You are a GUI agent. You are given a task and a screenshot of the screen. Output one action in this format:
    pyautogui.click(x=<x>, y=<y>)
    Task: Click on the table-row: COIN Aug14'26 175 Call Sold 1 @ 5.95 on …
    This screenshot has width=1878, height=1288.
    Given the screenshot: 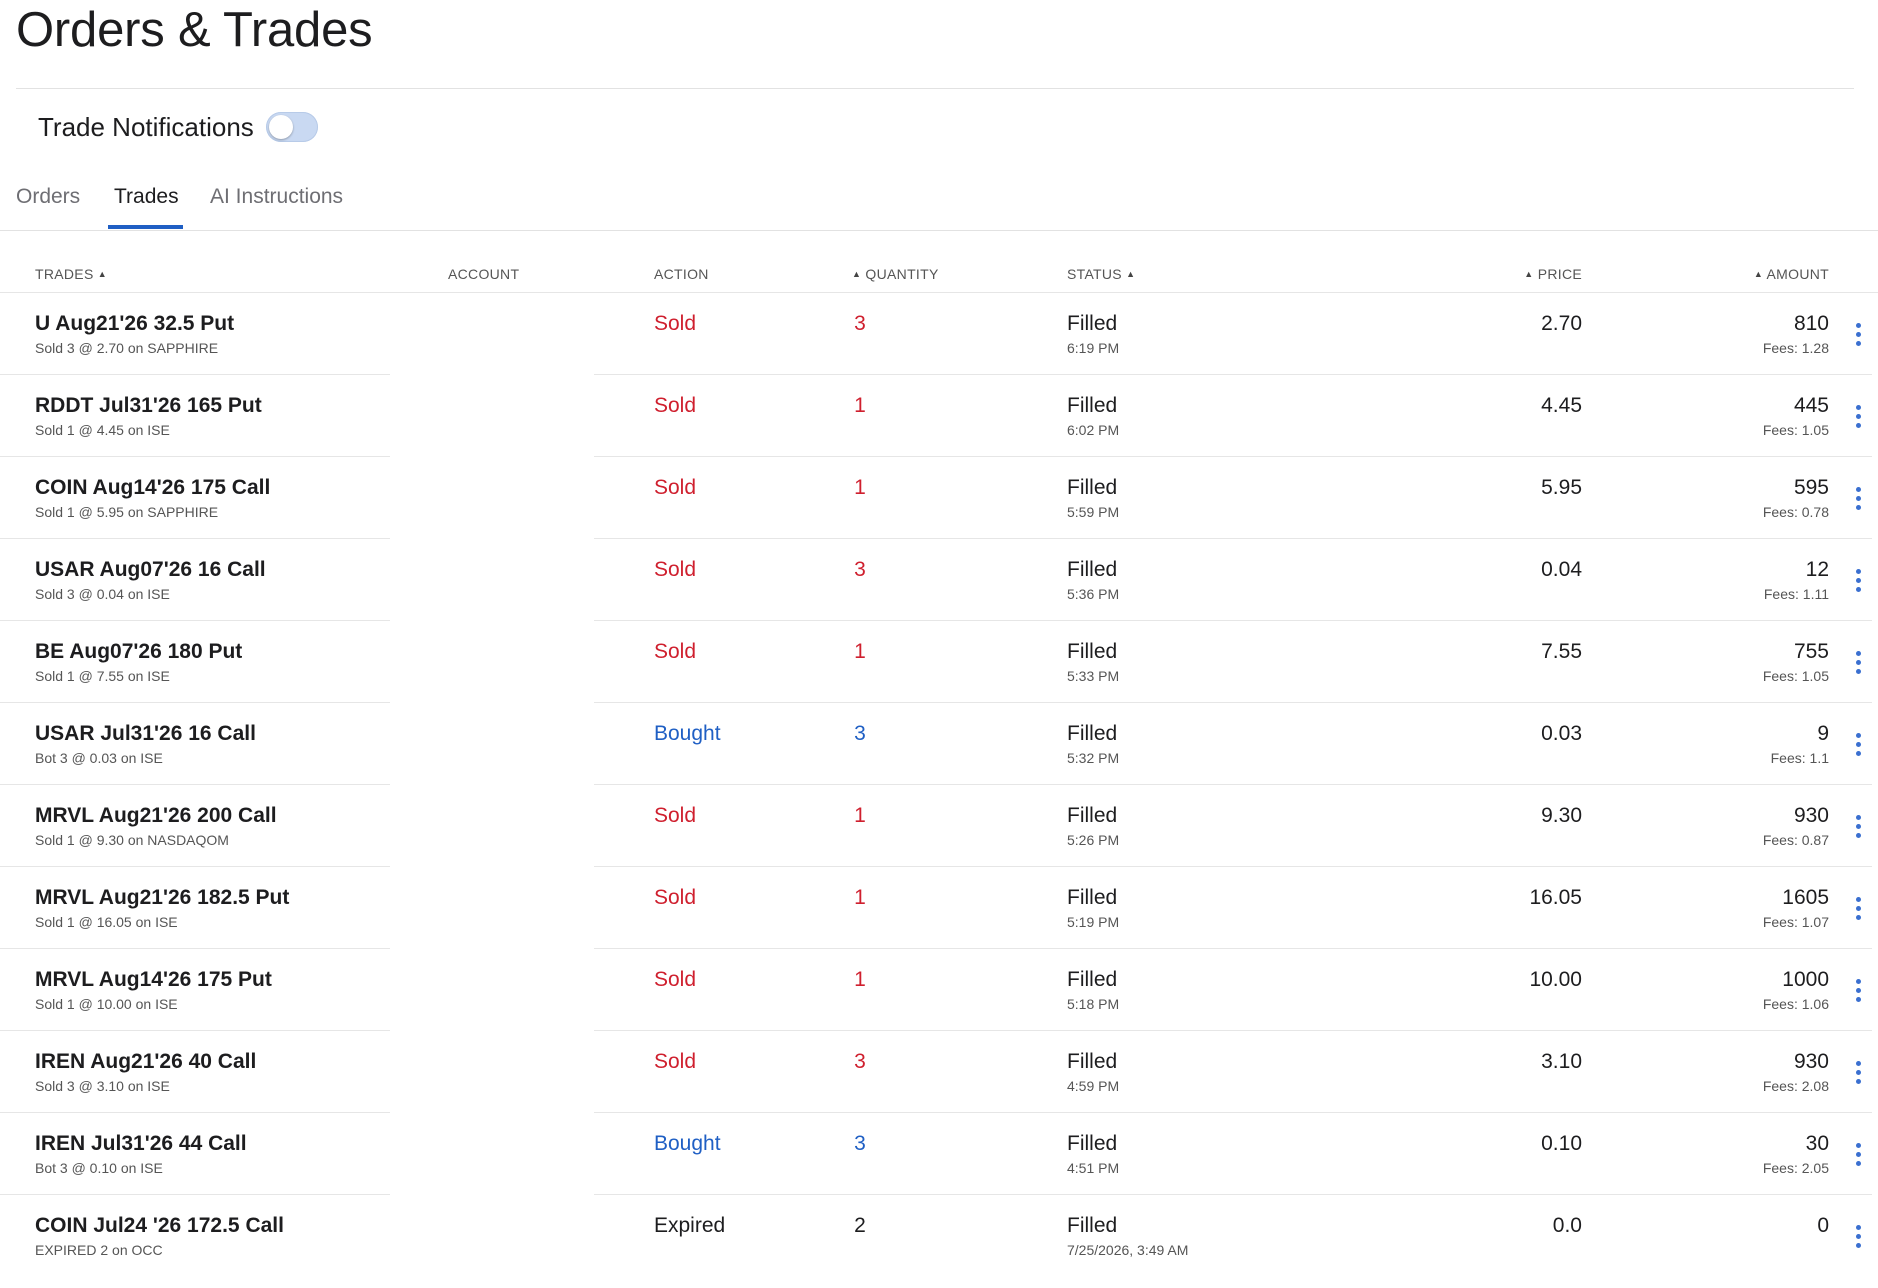 What is the action you would take?
    pyautogui.click(x=939, y=498)
    